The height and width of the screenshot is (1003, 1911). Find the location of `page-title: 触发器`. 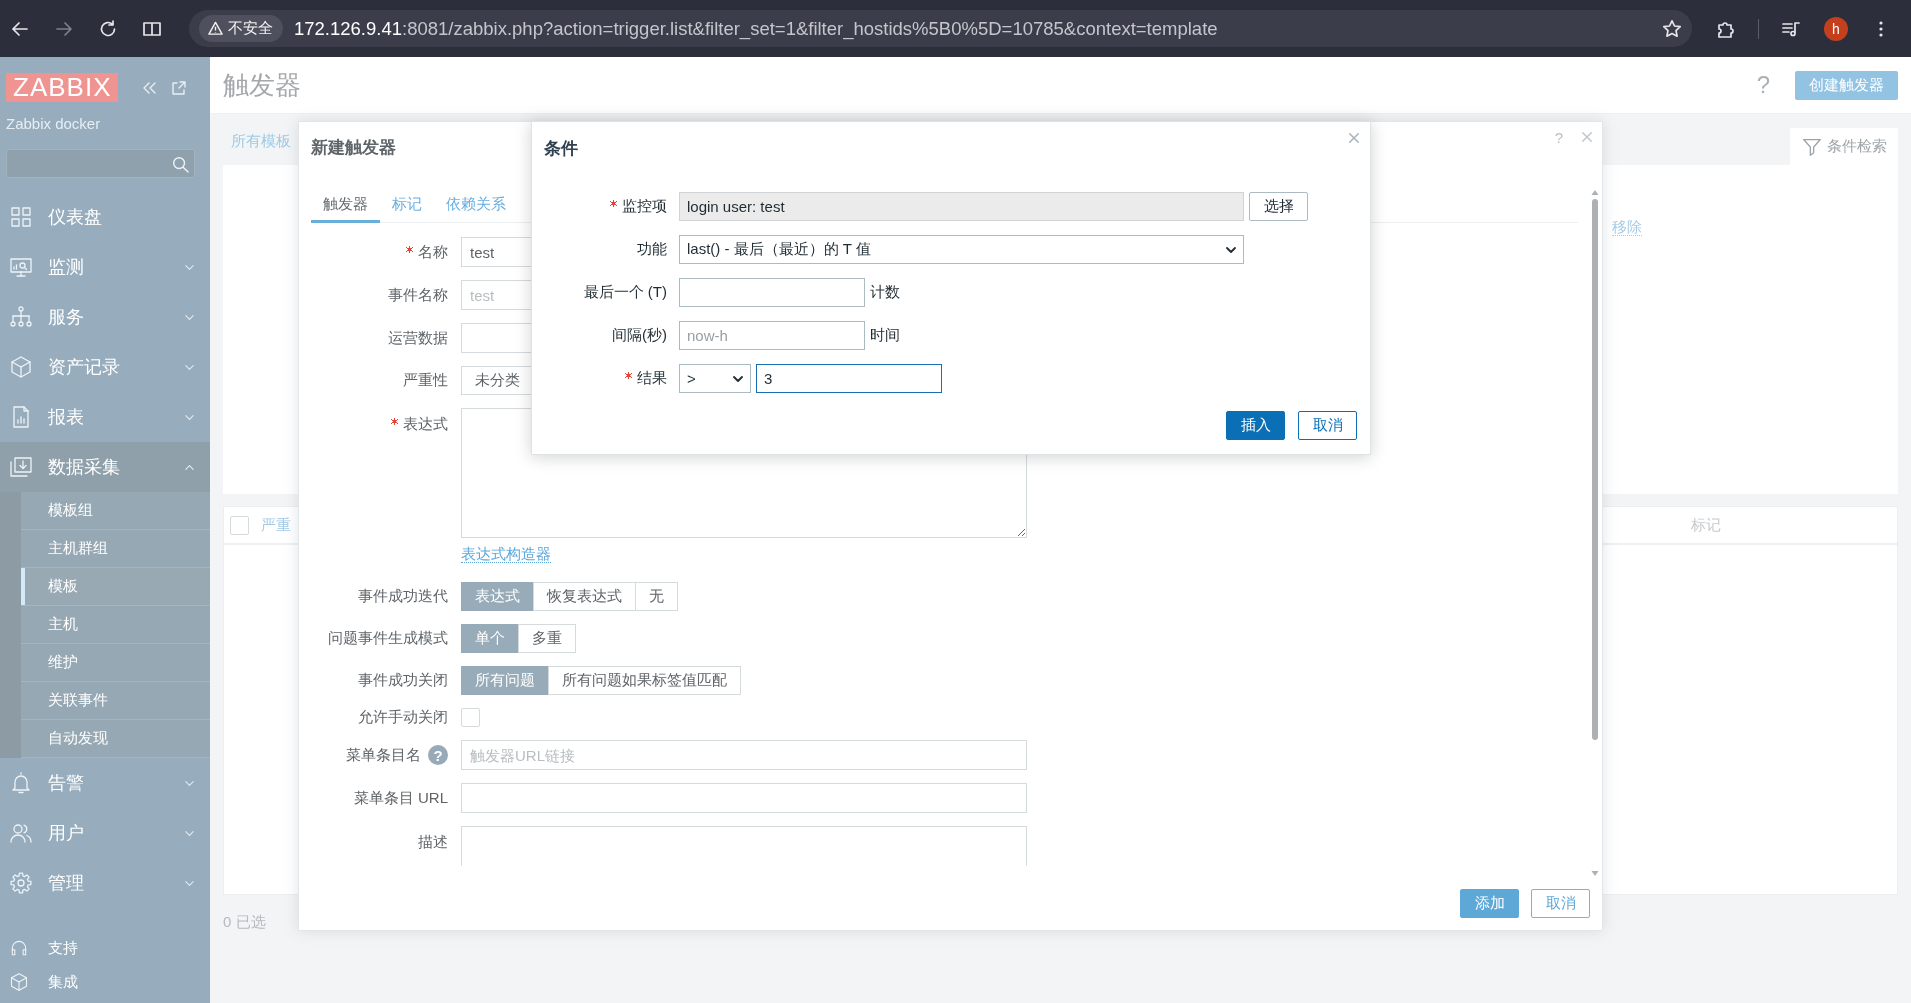

page-title: 触发器 is located at coordinates (262, 85).